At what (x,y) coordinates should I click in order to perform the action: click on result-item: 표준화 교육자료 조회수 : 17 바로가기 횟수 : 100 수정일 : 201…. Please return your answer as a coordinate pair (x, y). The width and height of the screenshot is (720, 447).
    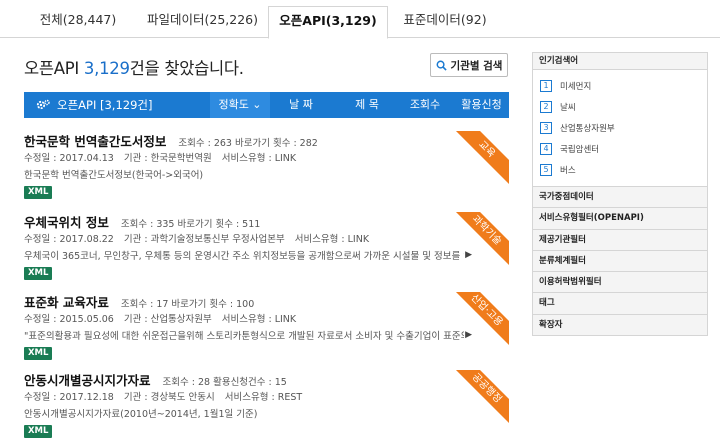
    Looking at the image, I should click on (266, 330).